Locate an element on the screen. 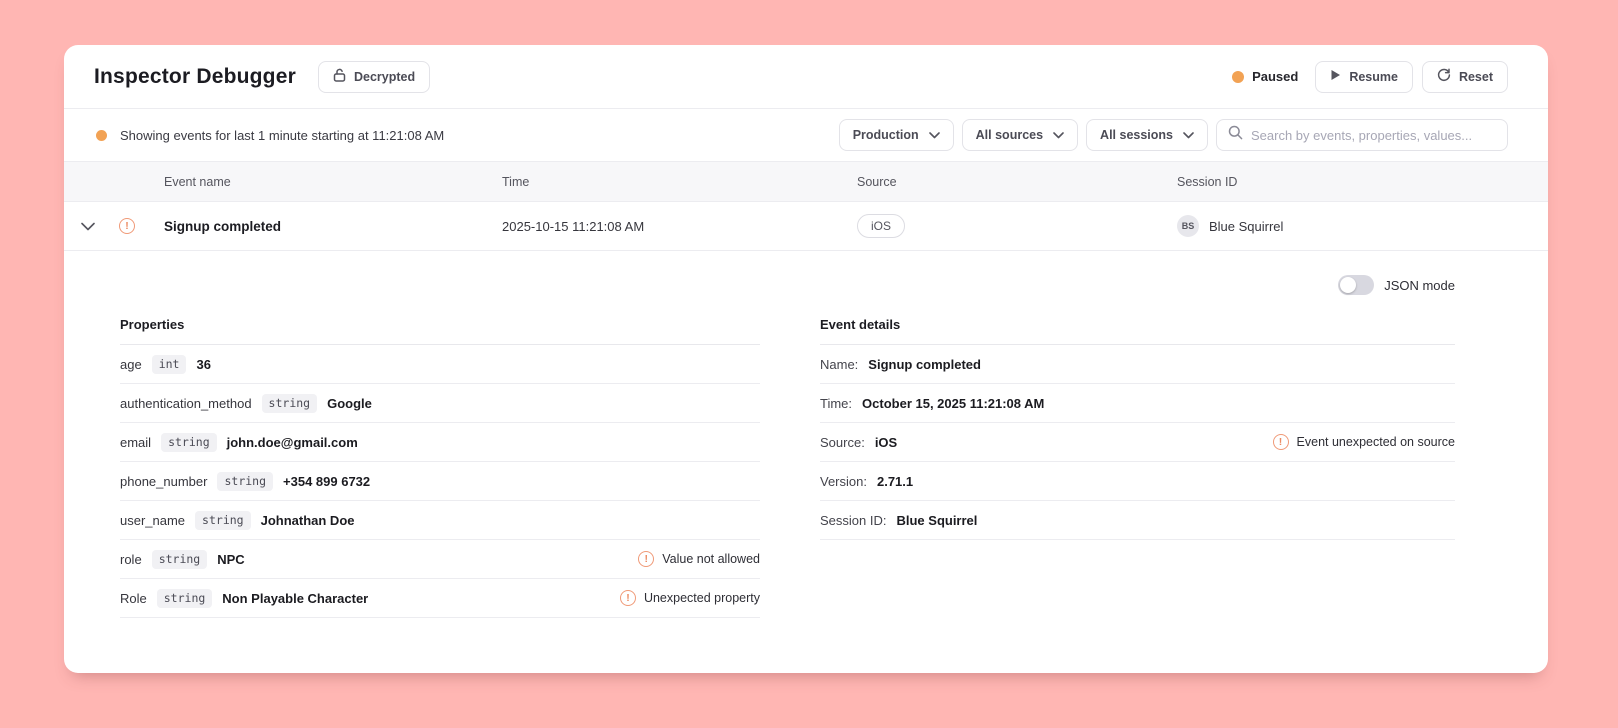  warning-text: Unexpected property is located at coordinates (701, 598).